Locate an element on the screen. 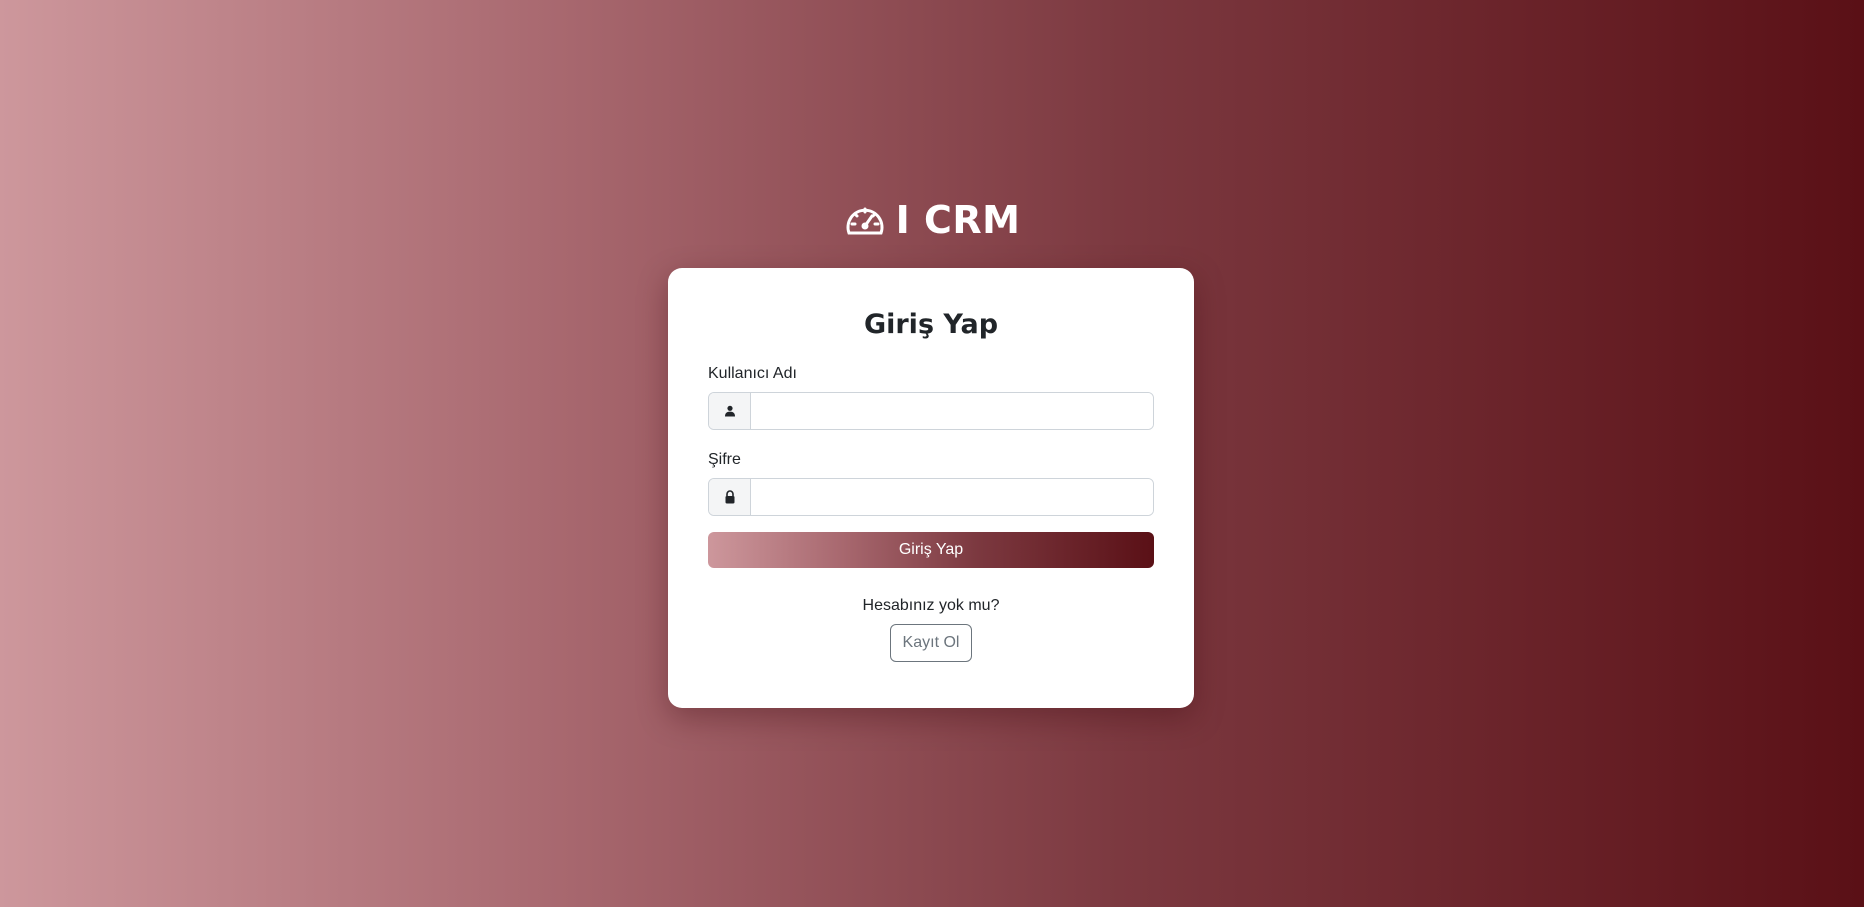  brand-header: I CRM is located at coordinates (932, 220).